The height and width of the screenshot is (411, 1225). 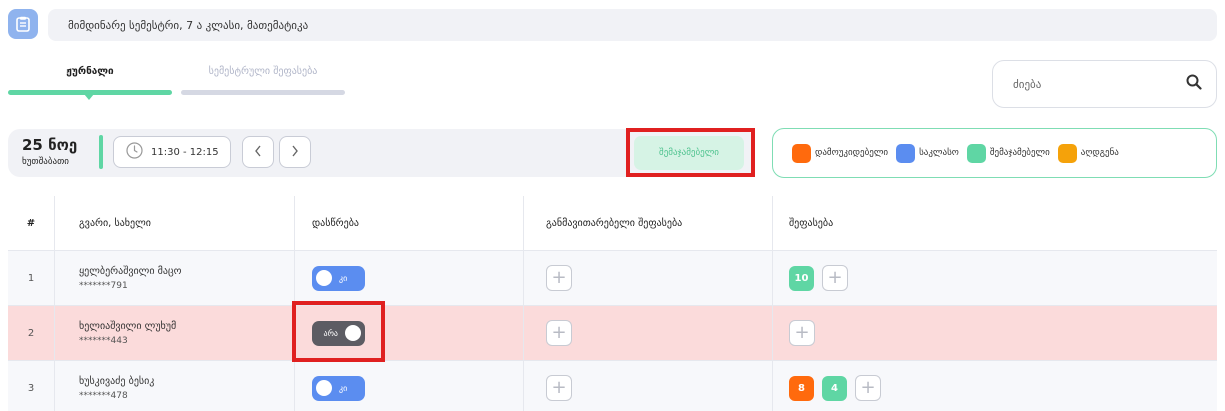 I want to click on search-icon, so click(x=1194, y=84).